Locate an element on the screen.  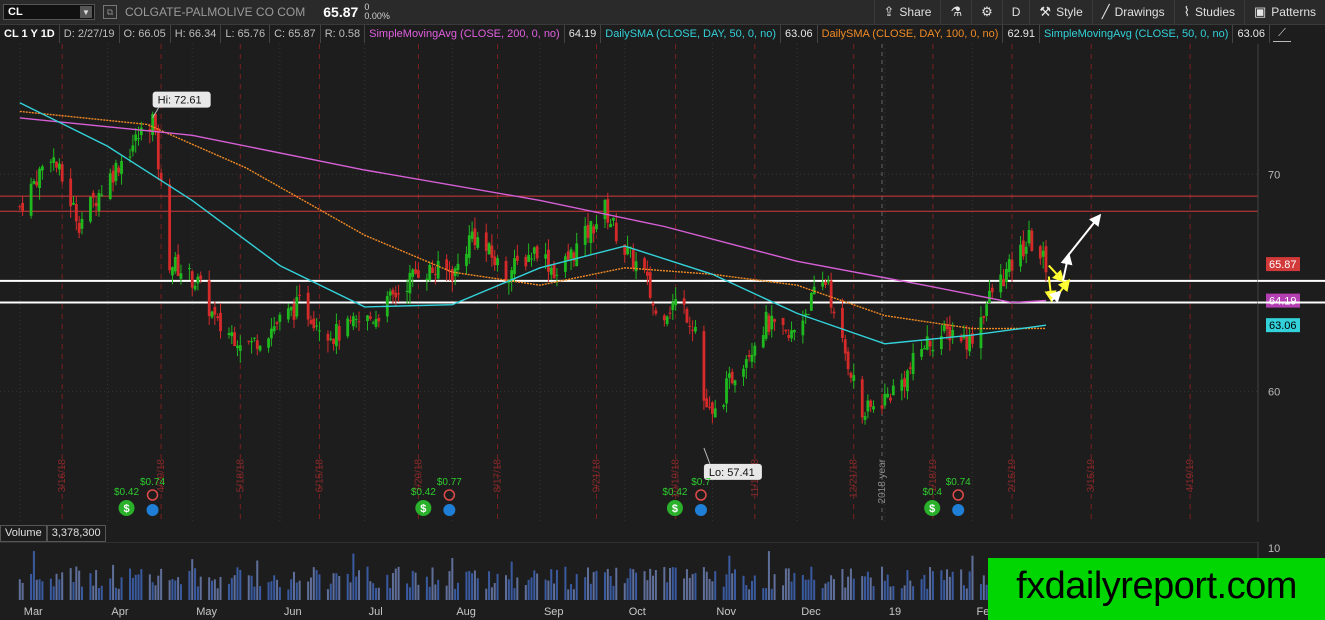
flask-icon: ⚗ is located at coordinates (956, 11).